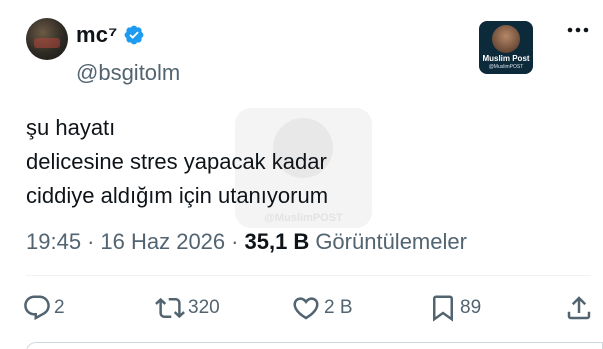  I want to click on views-label: Görüntülemeler, so click(391, 242).